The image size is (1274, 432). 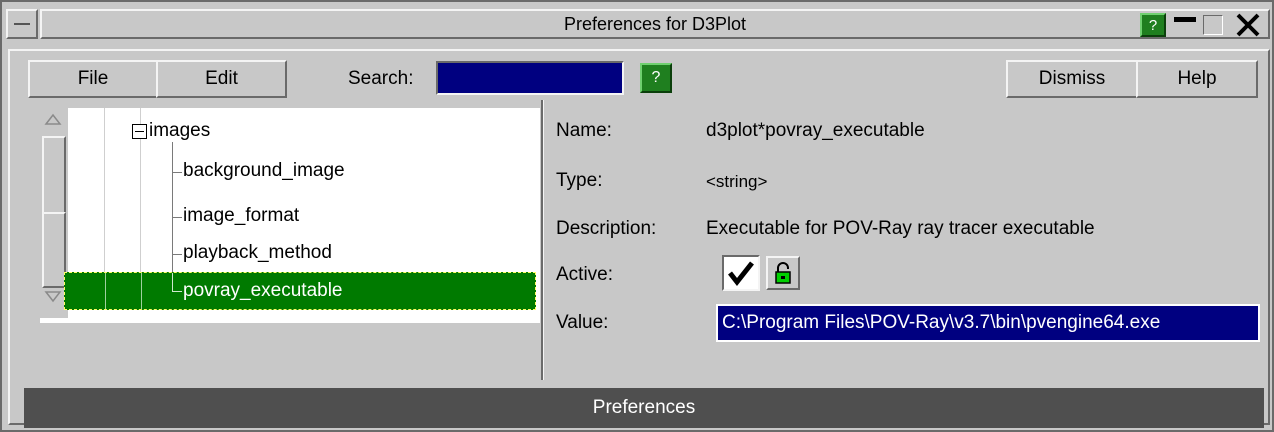 I want to click on footer-bar: Preferences, so click(x=644, y=408).